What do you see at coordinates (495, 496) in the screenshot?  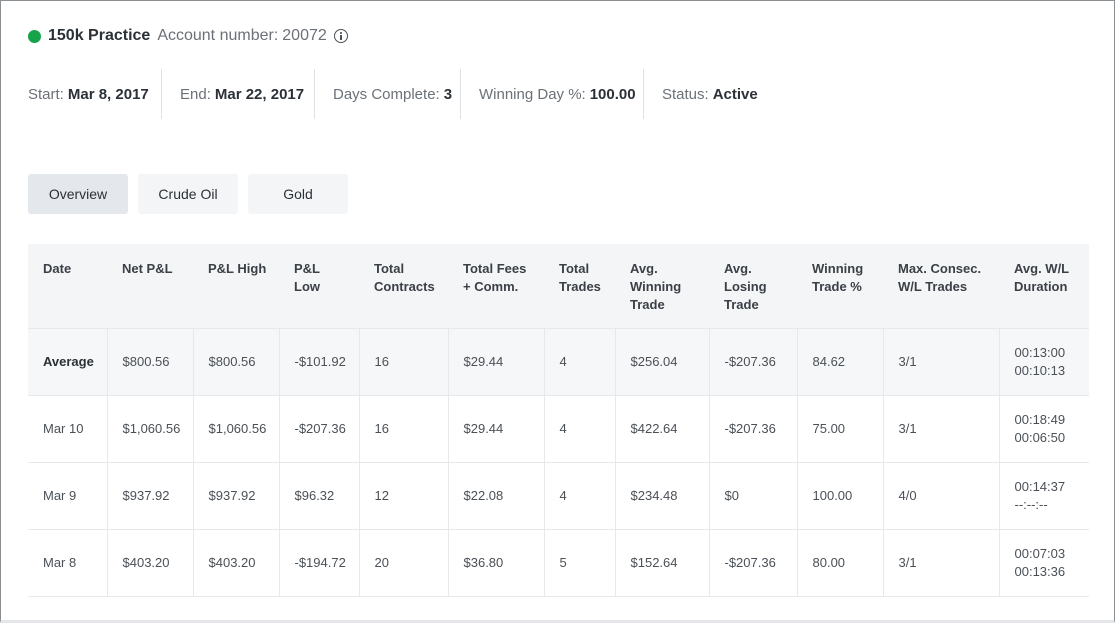 I see `cell-fees: $22.08` at bounding box center [495, 496].